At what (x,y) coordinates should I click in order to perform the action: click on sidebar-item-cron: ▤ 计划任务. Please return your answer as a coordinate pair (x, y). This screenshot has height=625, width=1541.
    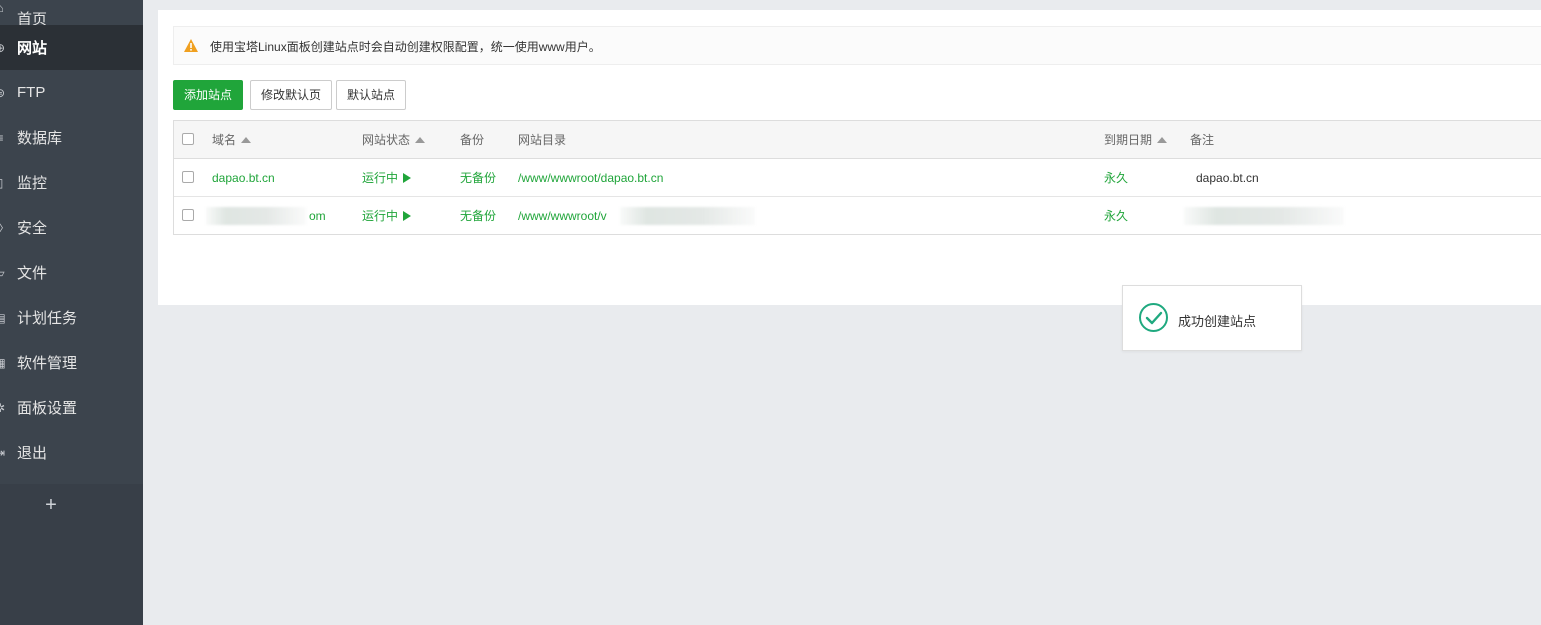
    Looking at the image, I should click on (71, 317).